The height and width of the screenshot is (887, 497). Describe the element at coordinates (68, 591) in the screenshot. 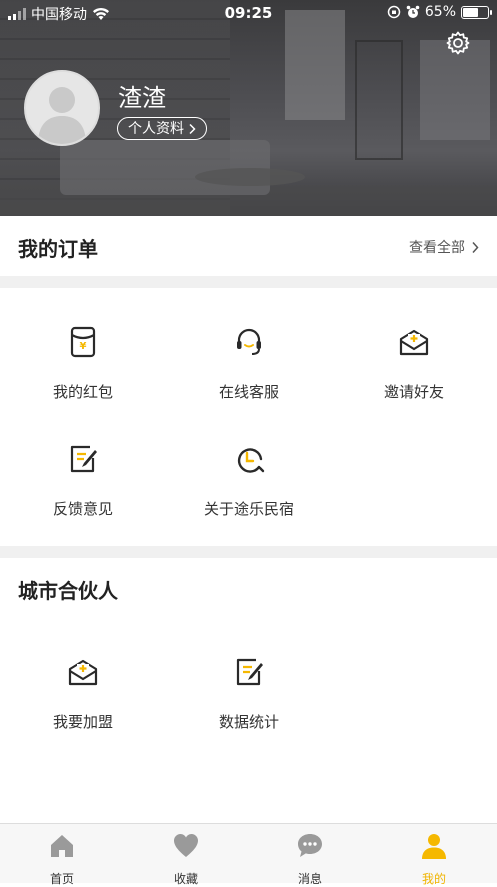

I see `partner-section-title: 城市合伙人` at that location.